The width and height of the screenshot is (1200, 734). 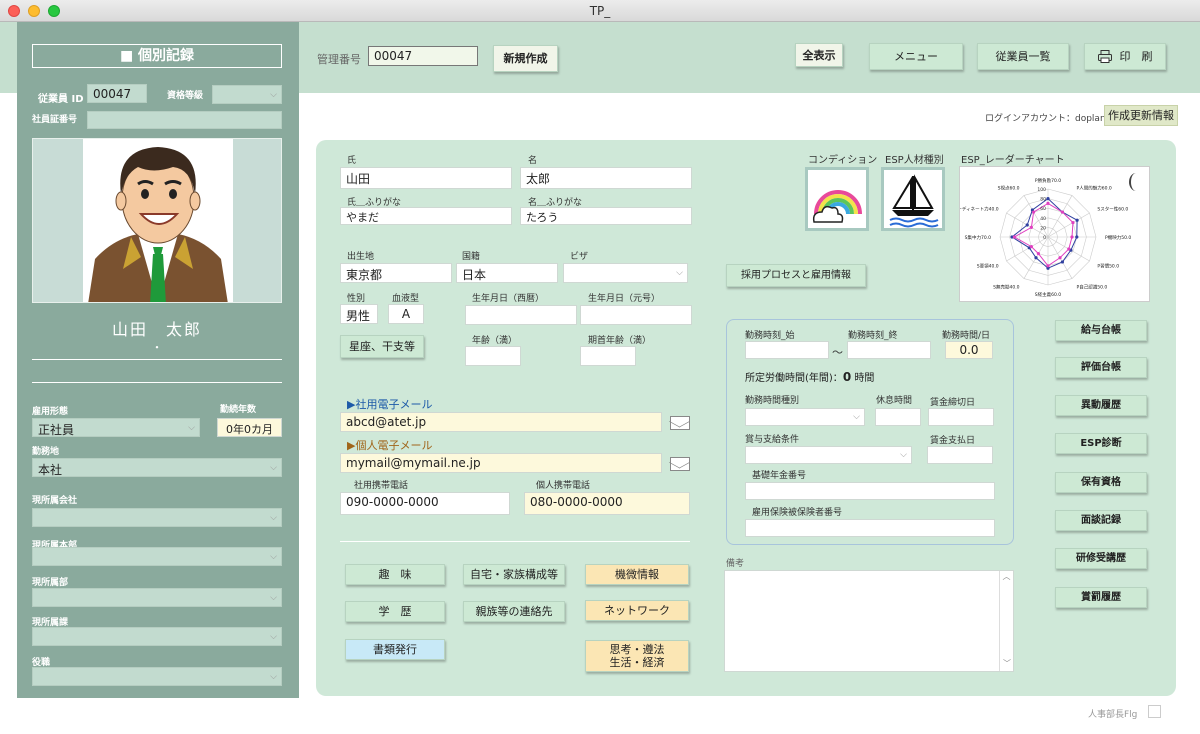 I want to click on home-family-button: 自宅・家族構成等, so click(x=514, y=574).